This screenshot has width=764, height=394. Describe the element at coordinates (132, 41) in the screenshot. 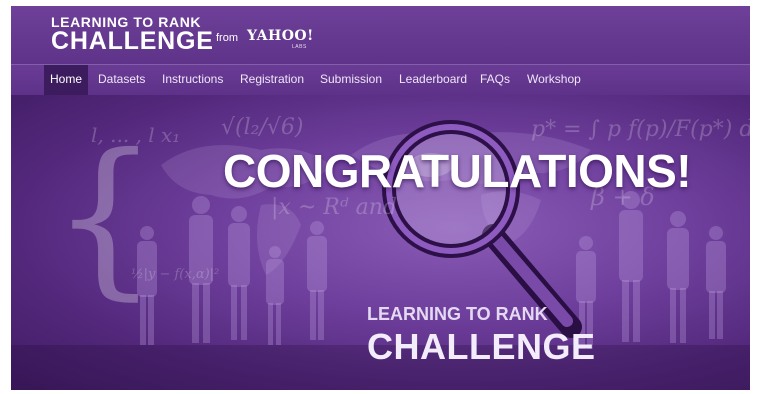

I see `logo-line-2: CHALLENGE` at that location.